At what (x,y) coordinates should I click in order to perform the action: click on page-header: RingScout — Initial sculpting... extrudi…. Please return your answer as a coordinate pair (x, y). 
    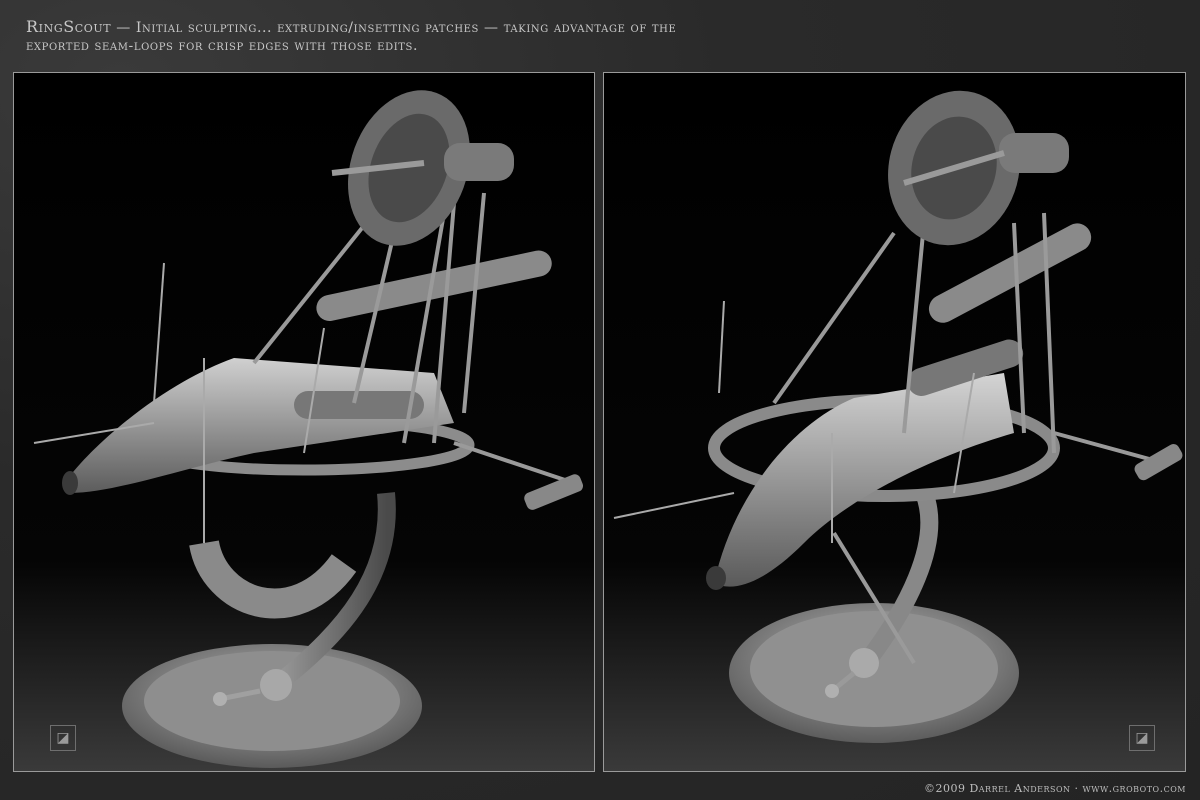
    Looking at the image, I should click on (476, 36).